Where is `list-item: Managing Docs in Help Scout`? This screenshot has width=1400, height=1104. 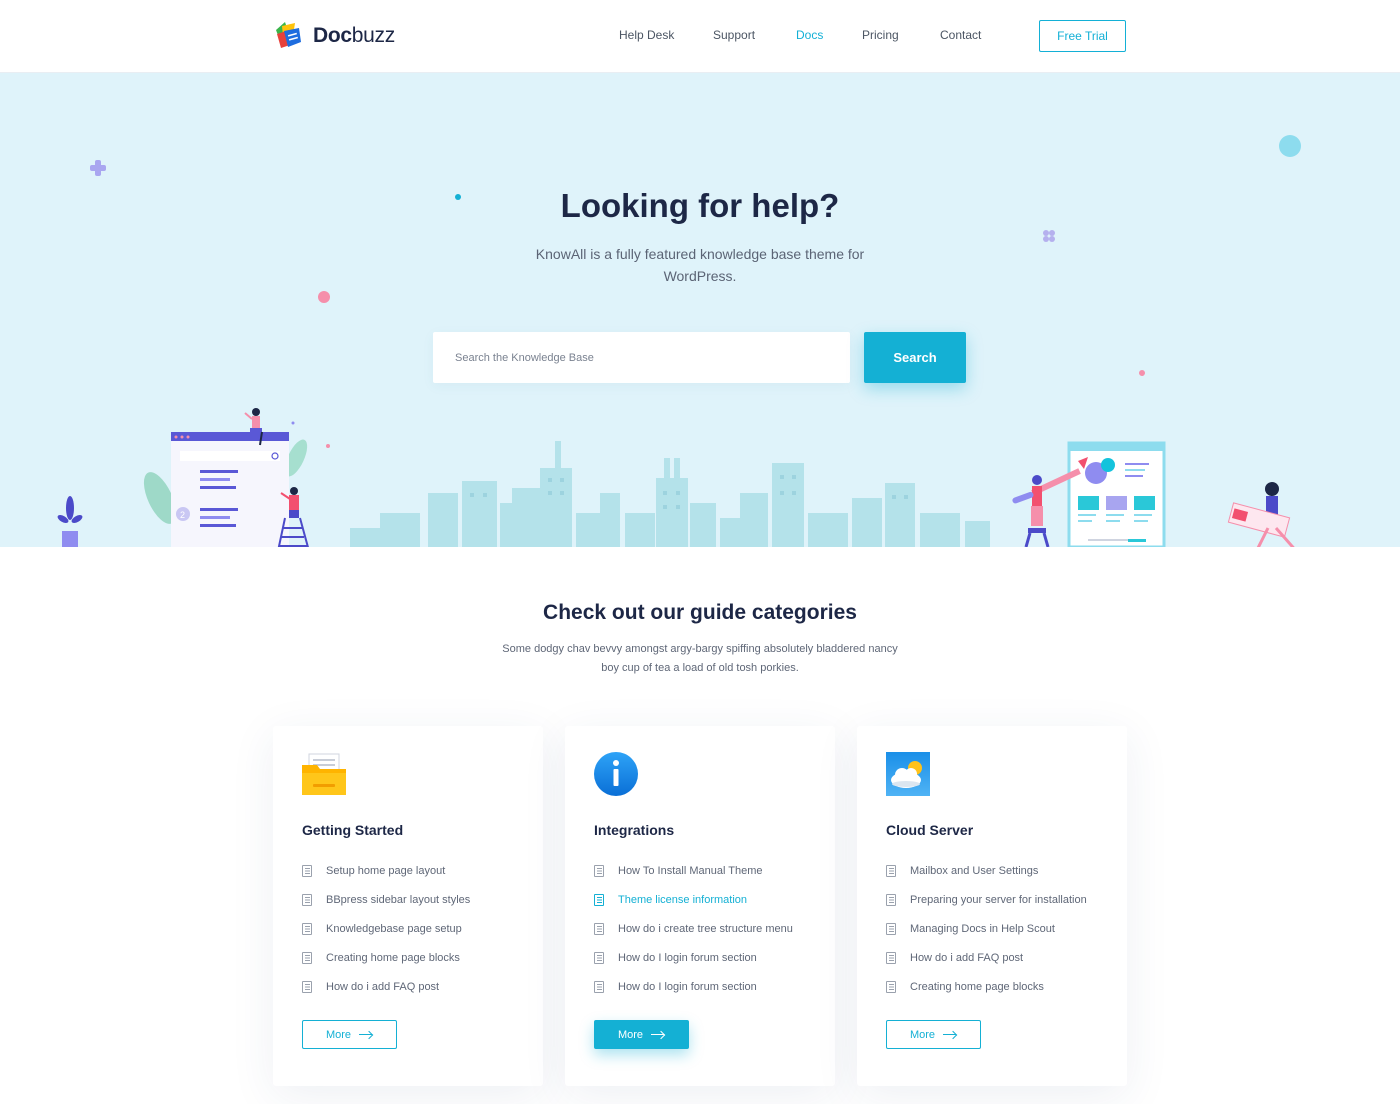
list-item: Managing Docs in Help Scout is located at coordinates (986, 928).